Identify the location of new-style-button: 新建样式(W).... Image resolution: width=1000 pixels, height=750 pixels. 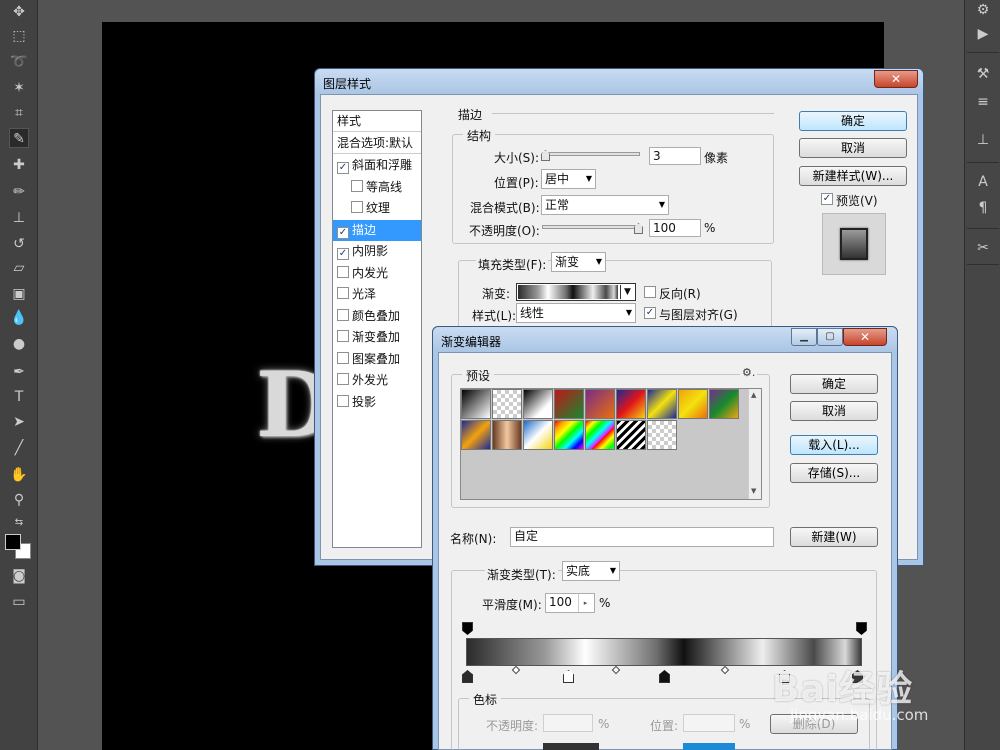
(853, 176).